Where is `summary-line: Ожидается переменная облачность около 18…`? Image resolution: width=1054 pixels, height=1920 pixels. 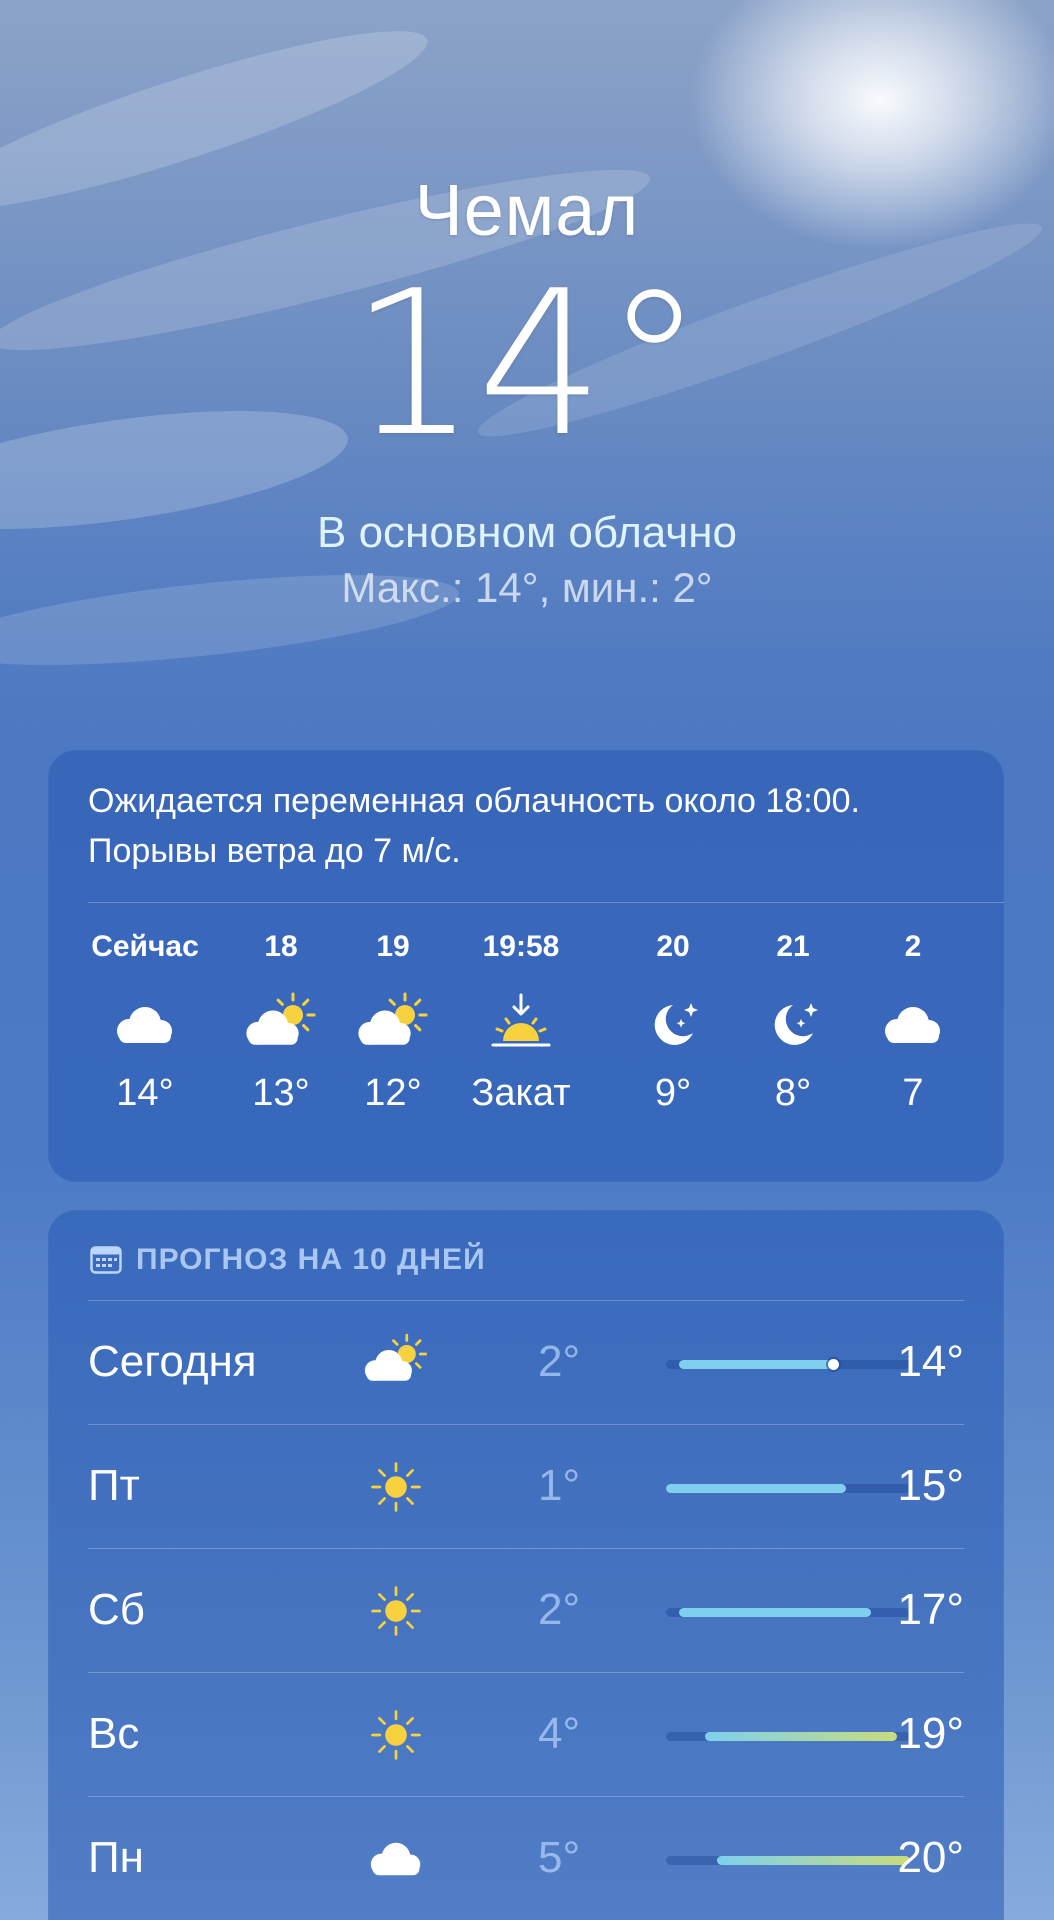 summary-line: Ожидается переменная облачность около 18… is located at coordinates (474, 801).